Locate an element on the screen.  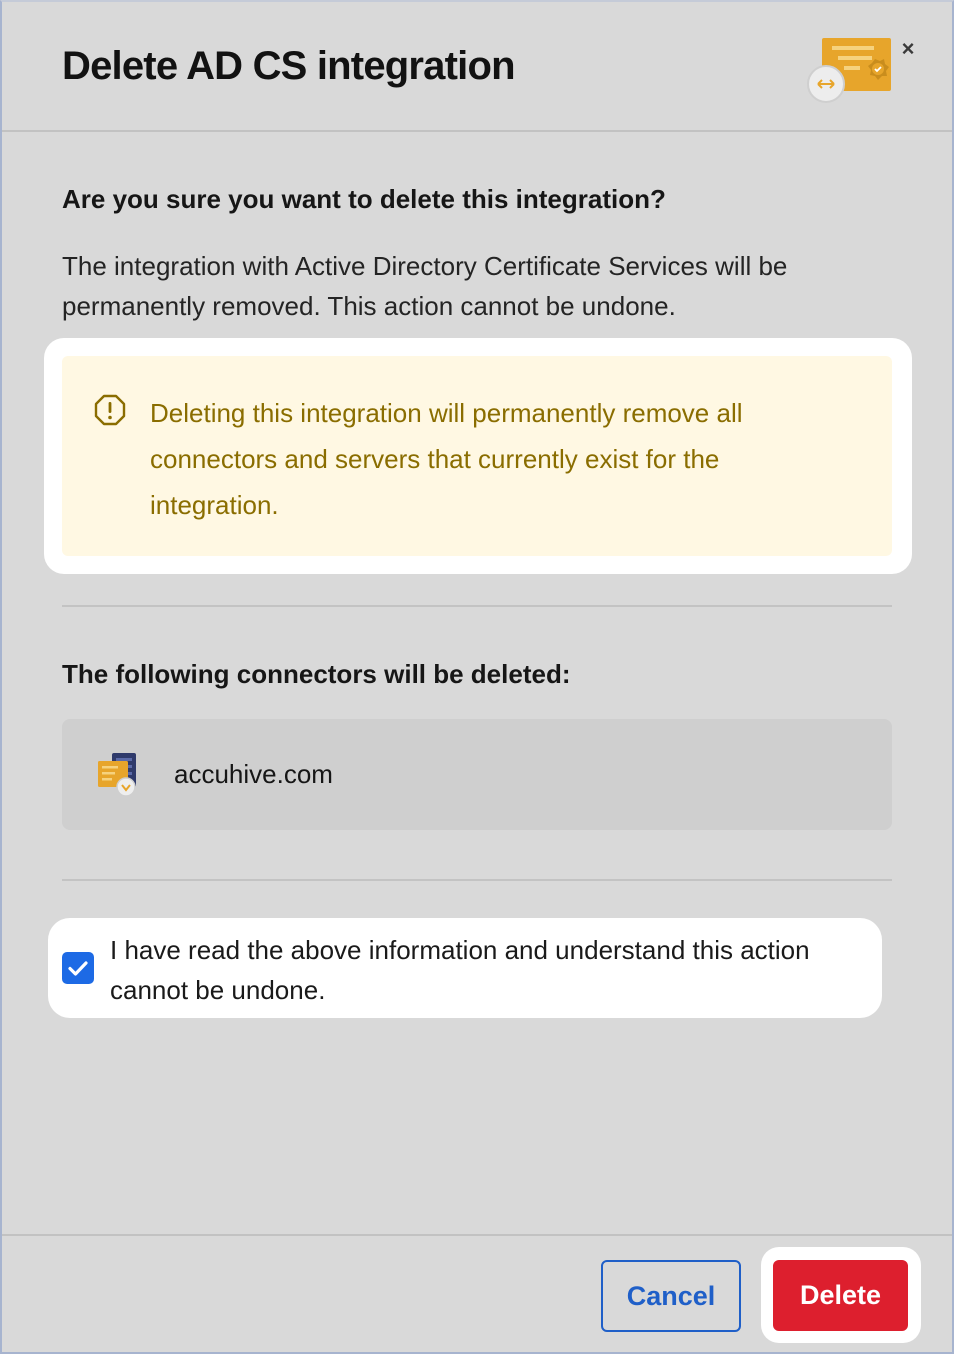
modal-header: Delete AD CS integration × is located at coordinates (477, 67).